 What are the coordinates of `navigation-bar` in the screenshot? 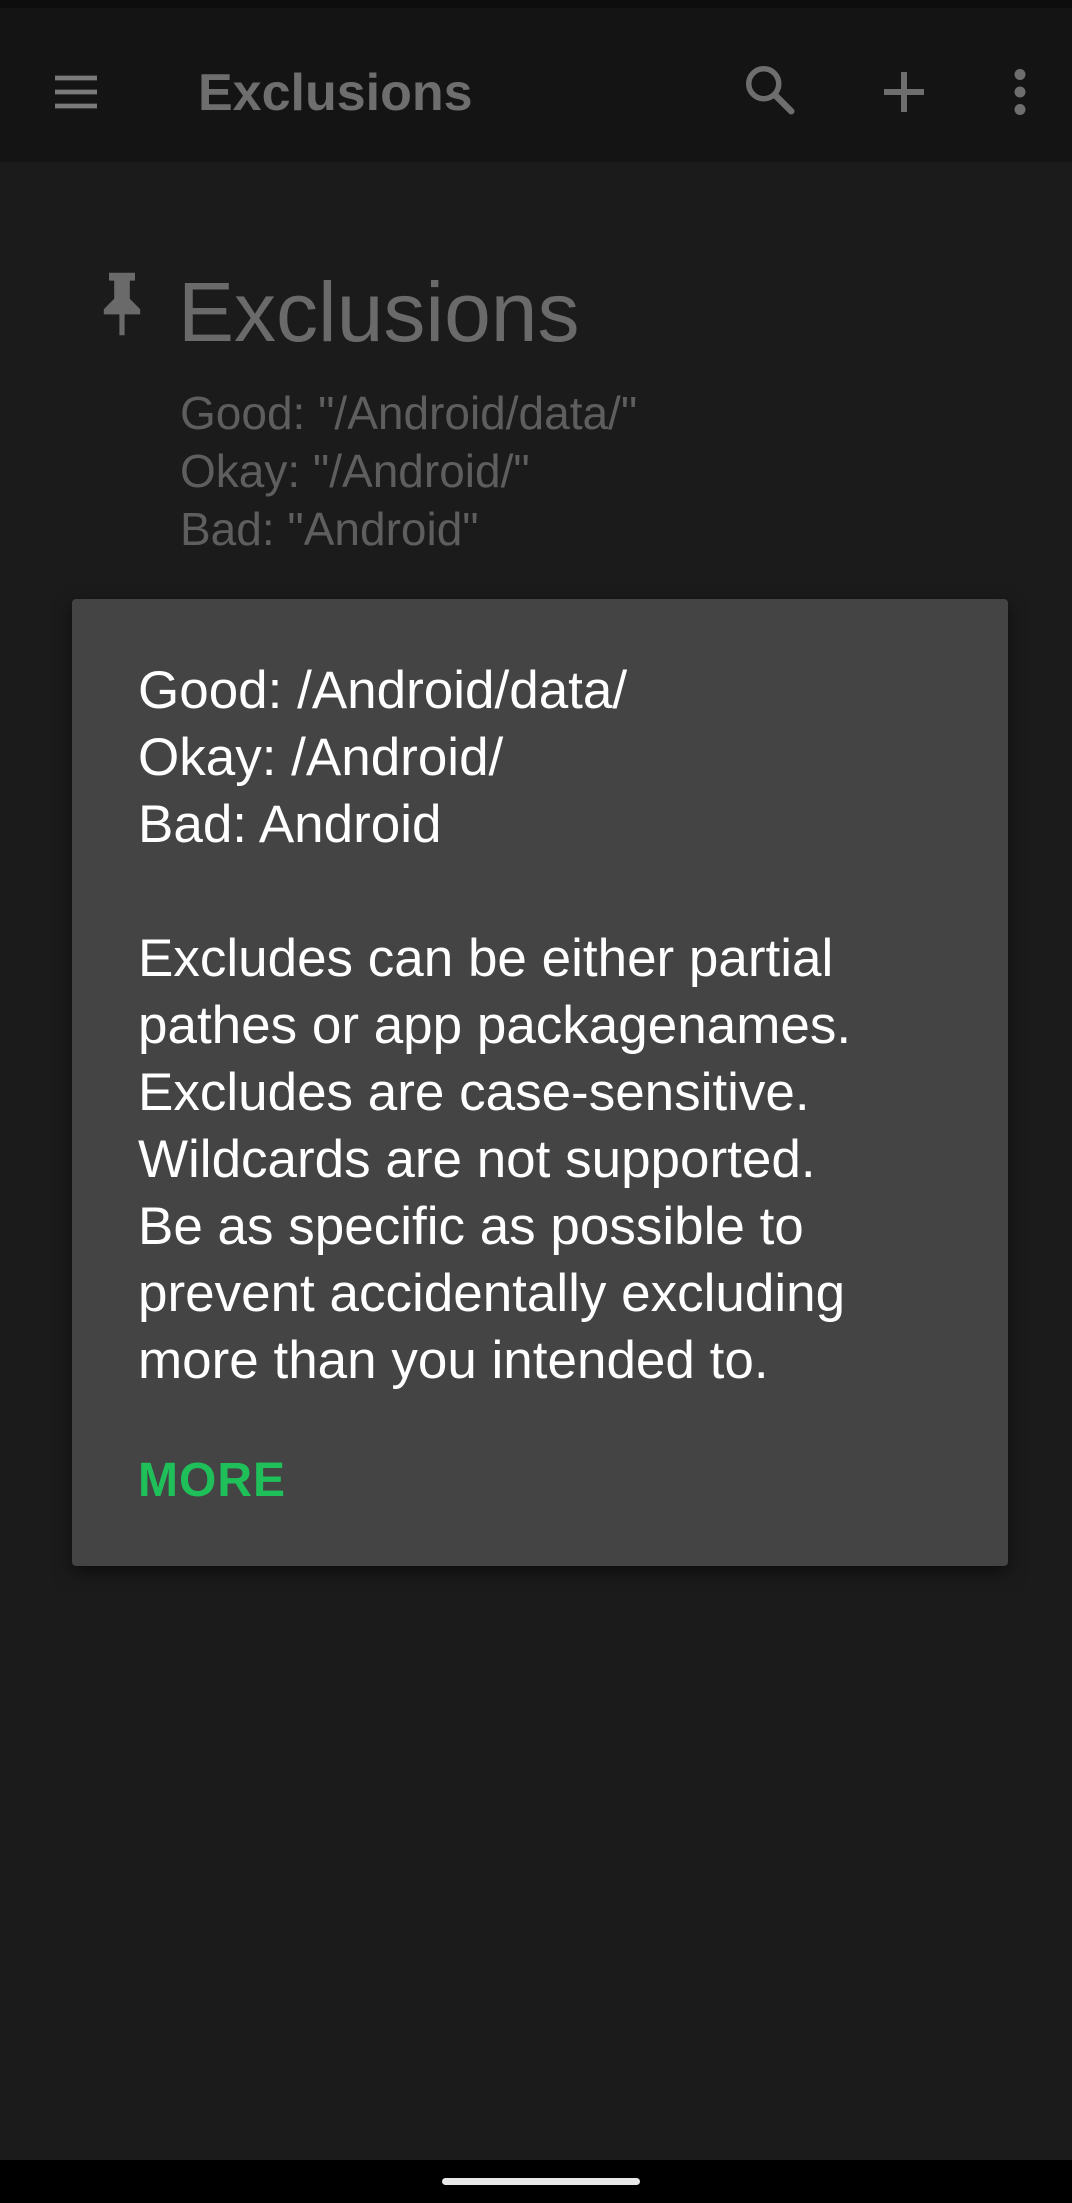 It's located at (536, 2181).